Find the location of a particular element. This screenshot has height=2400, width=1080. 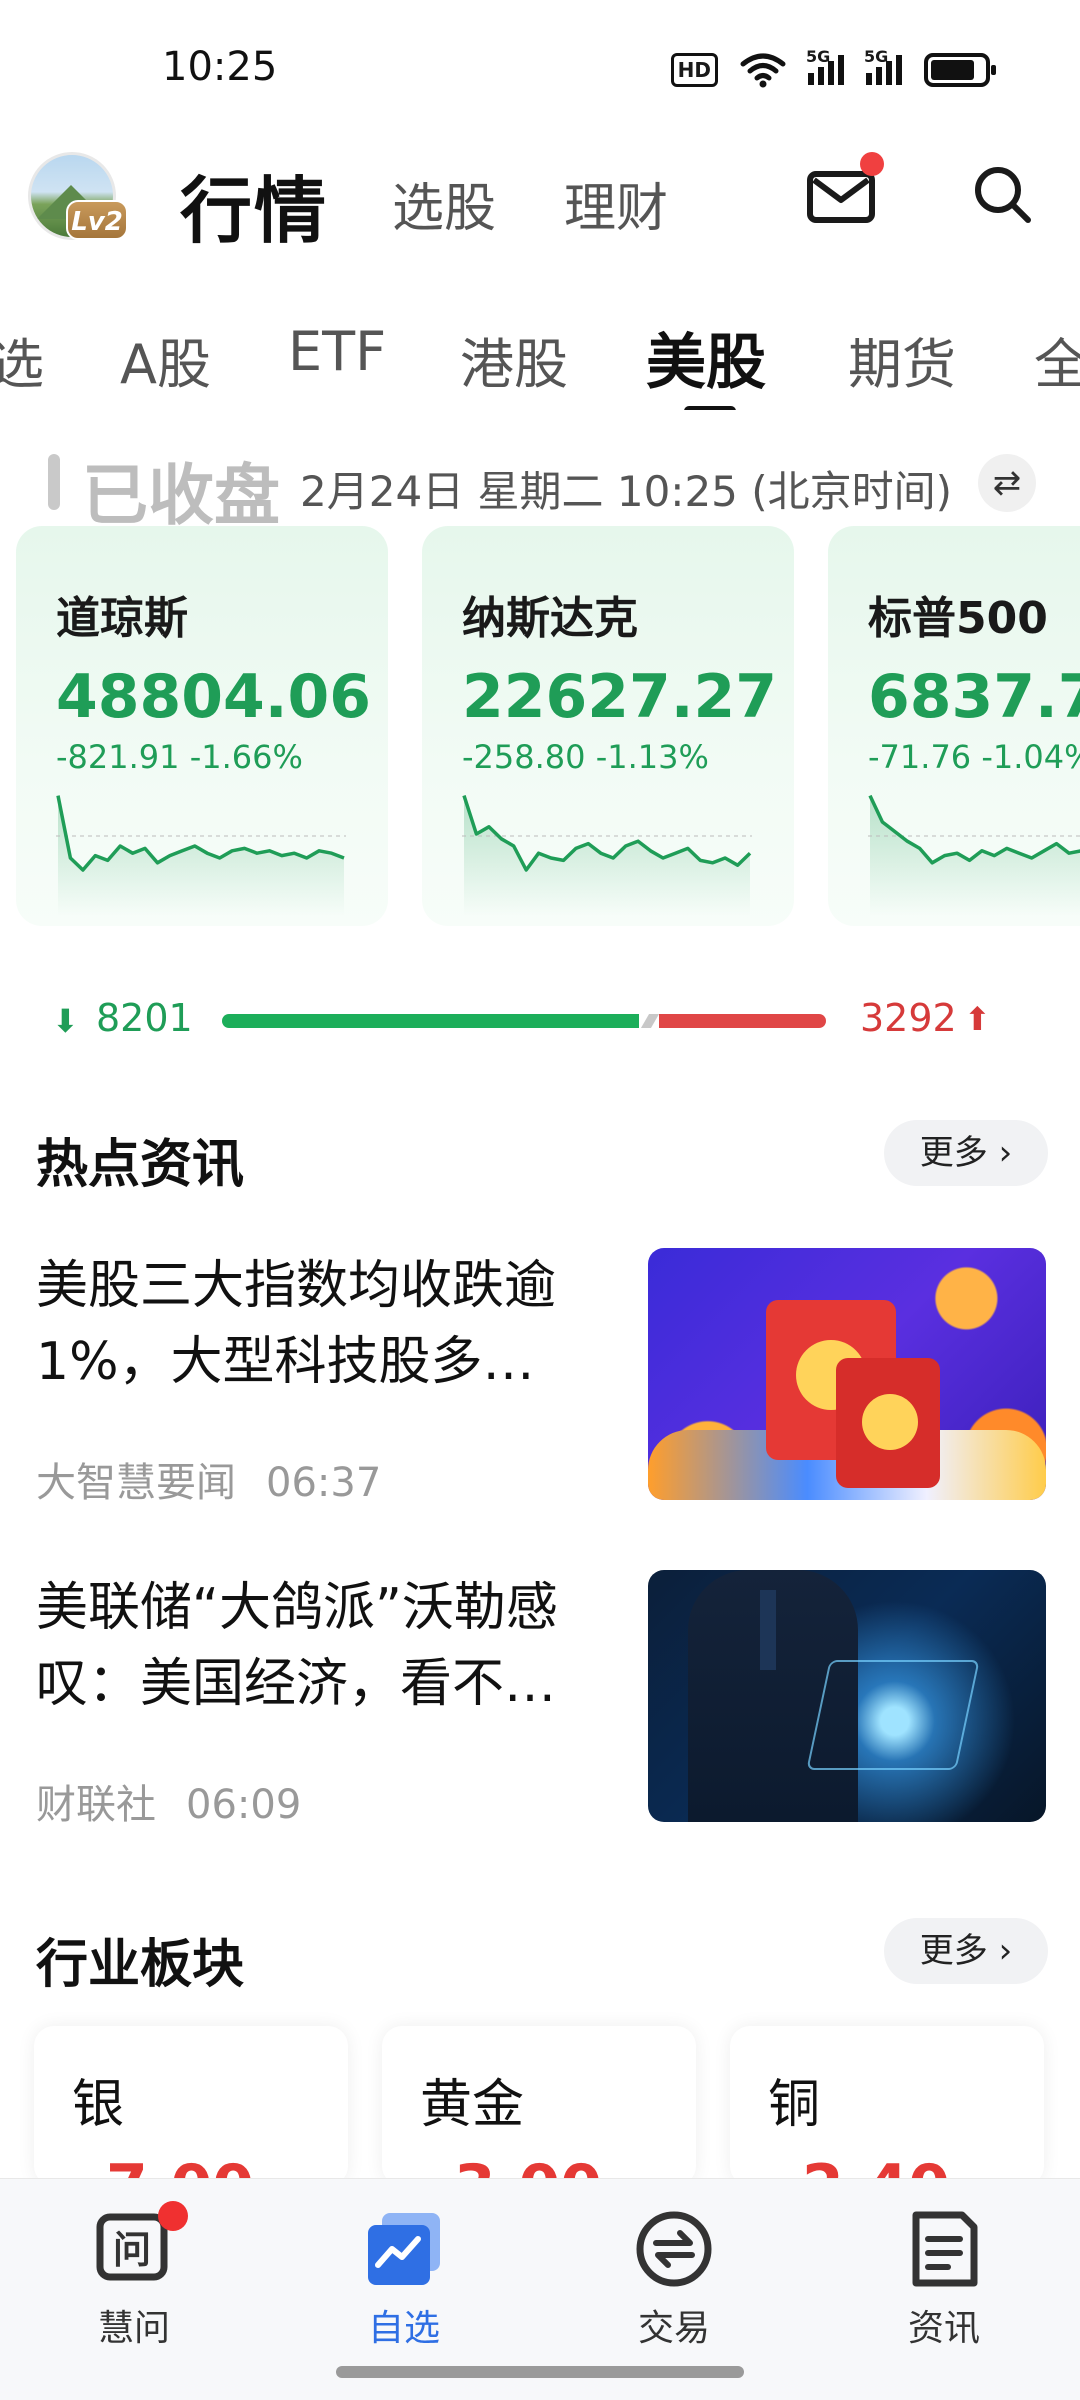

swap-icon: ⇄ is located at coordinates (1007, 483).